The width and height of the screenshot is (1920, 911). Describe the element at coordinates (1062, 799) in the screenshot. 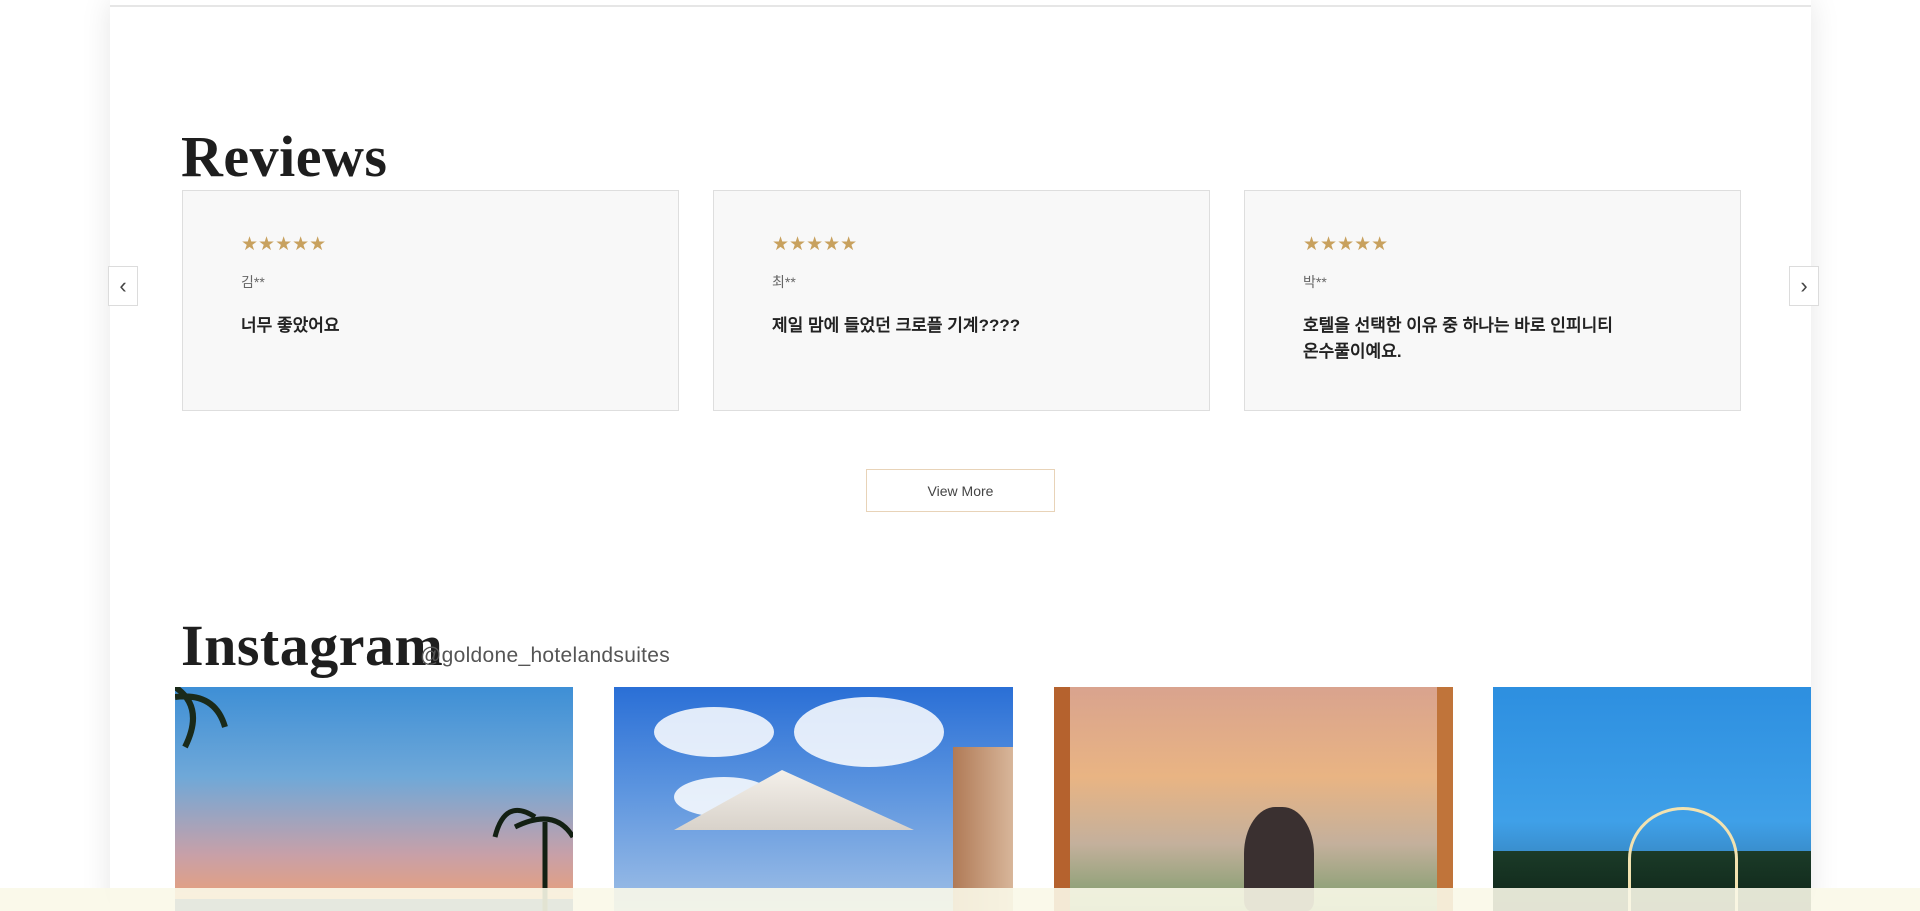

I see `window-frame-left` at that location.